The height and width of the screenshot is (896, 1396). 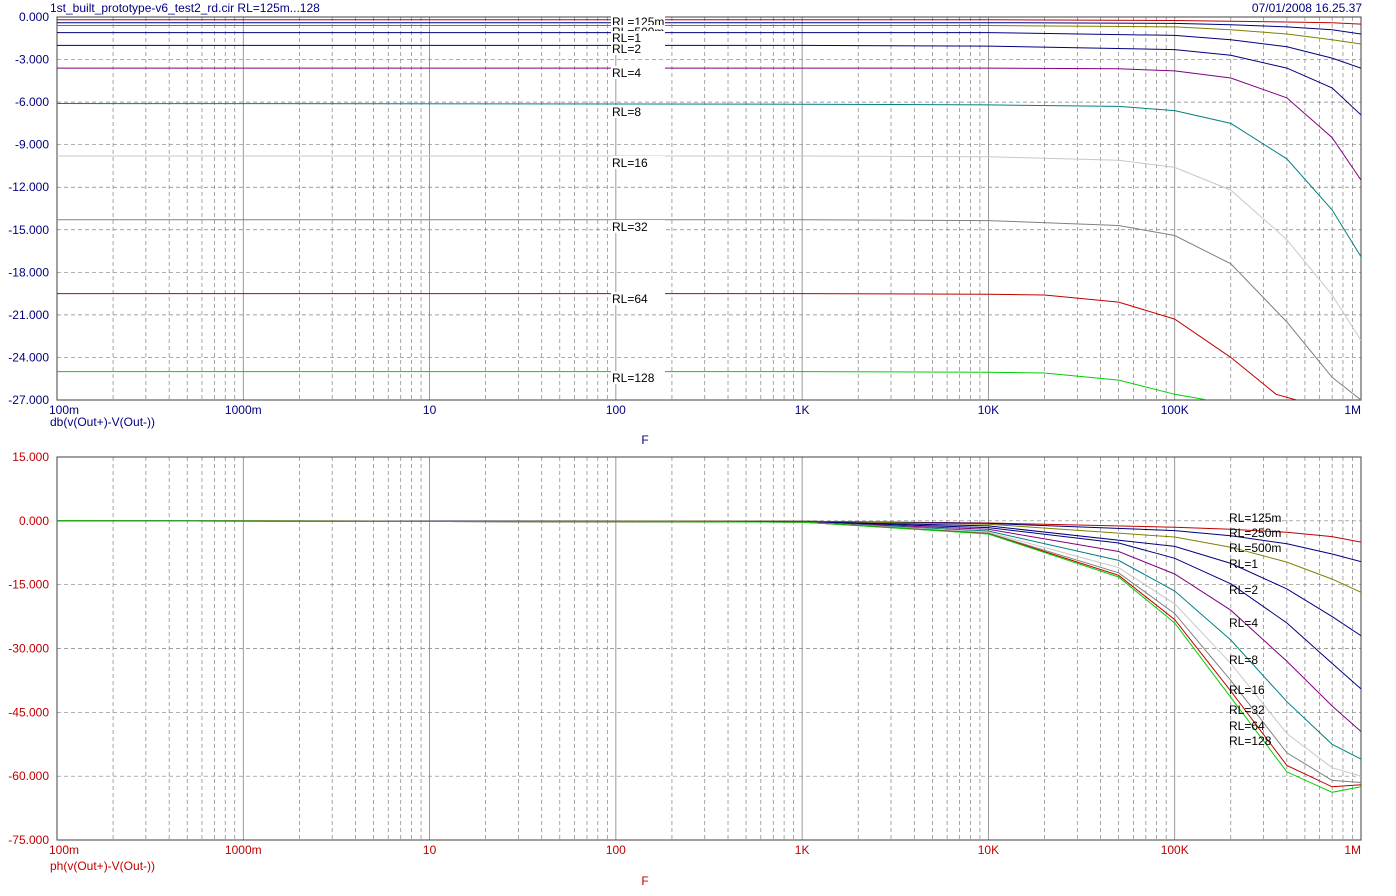 I want to click on y-tick-label: -24.000, so click(x=28, y=357).